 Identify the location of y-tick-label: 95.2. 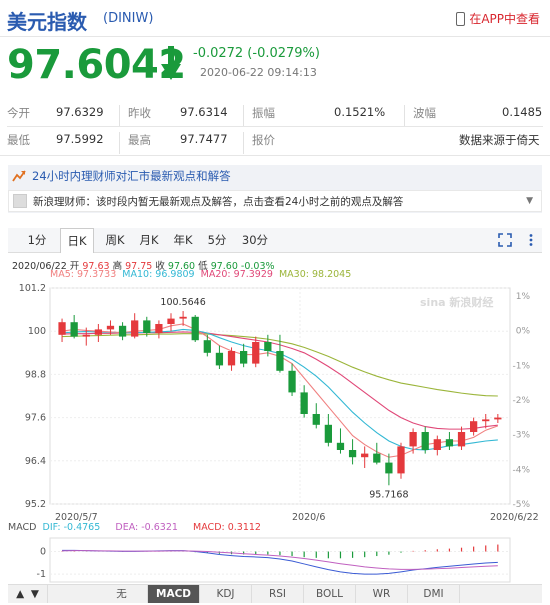
(35, 504).